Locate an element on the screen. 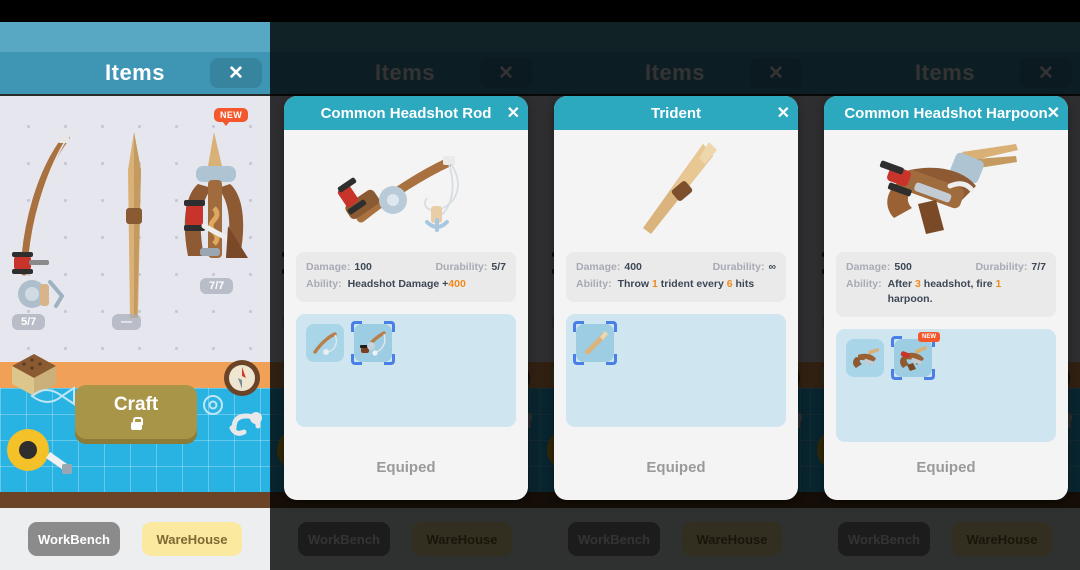 The height and width of the screenshot is (570, 1080). ability-text: trident every is located at coordinates (692, 284).